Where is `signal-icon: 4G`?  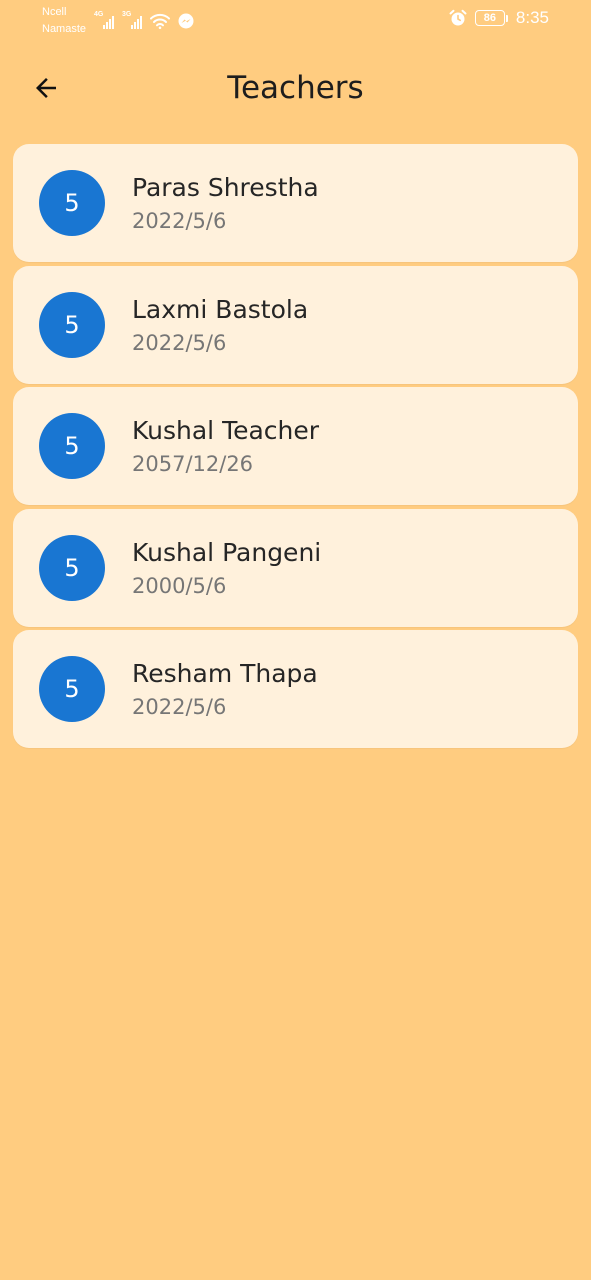
signal-icon: 4G is located at coordinates (104, 20).